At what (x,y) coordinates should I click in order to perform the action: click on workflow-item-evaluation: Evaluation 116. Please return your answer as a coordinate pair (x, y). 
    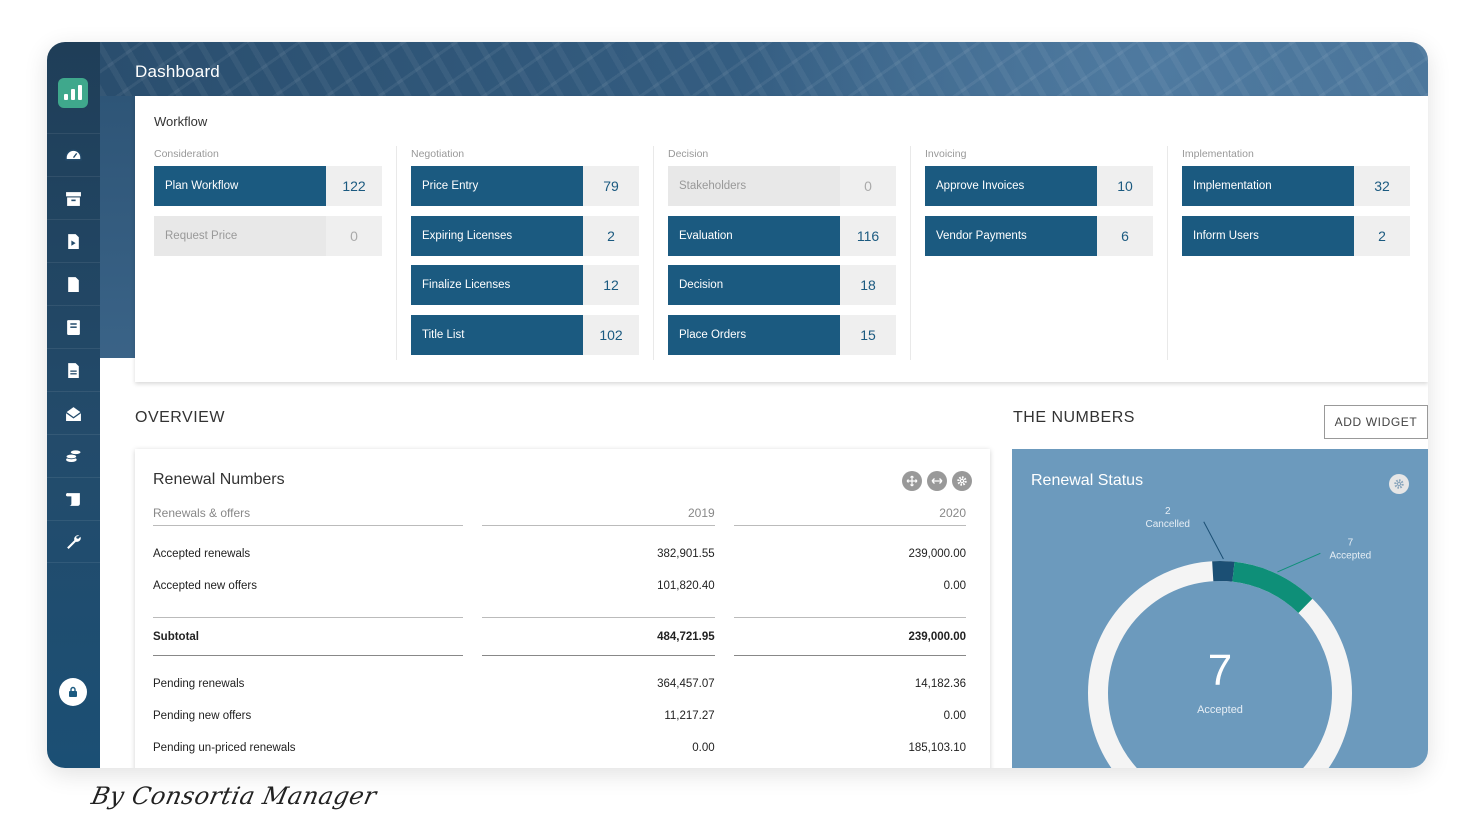
    Looking at the image, I should click on (782, 235).